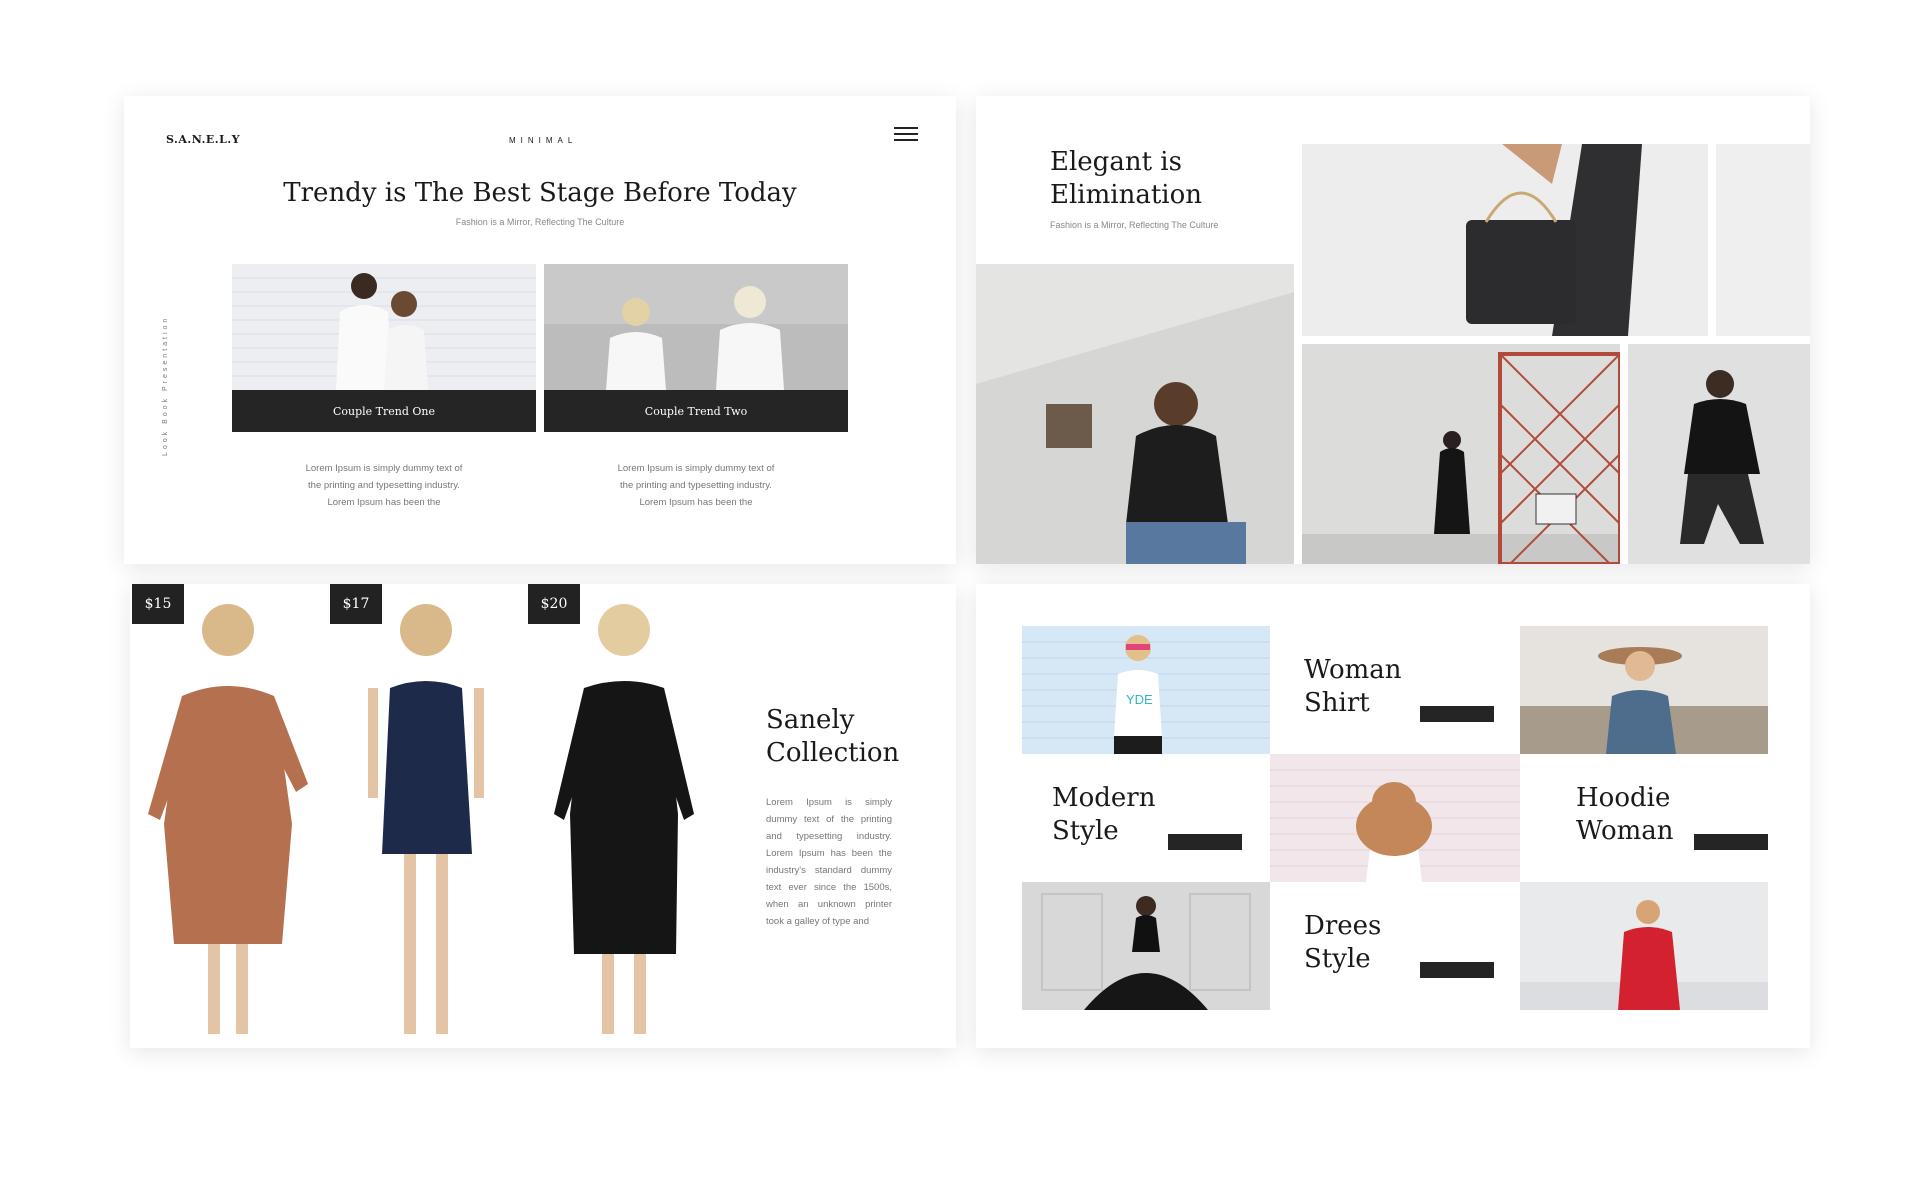 The height and width of the screenshot is (1200, 1930). Describe the element at coordinates (1625, 815) in the screenshot. I see `tile-title-hoodie-woman: Hoodie Woman` at that location.